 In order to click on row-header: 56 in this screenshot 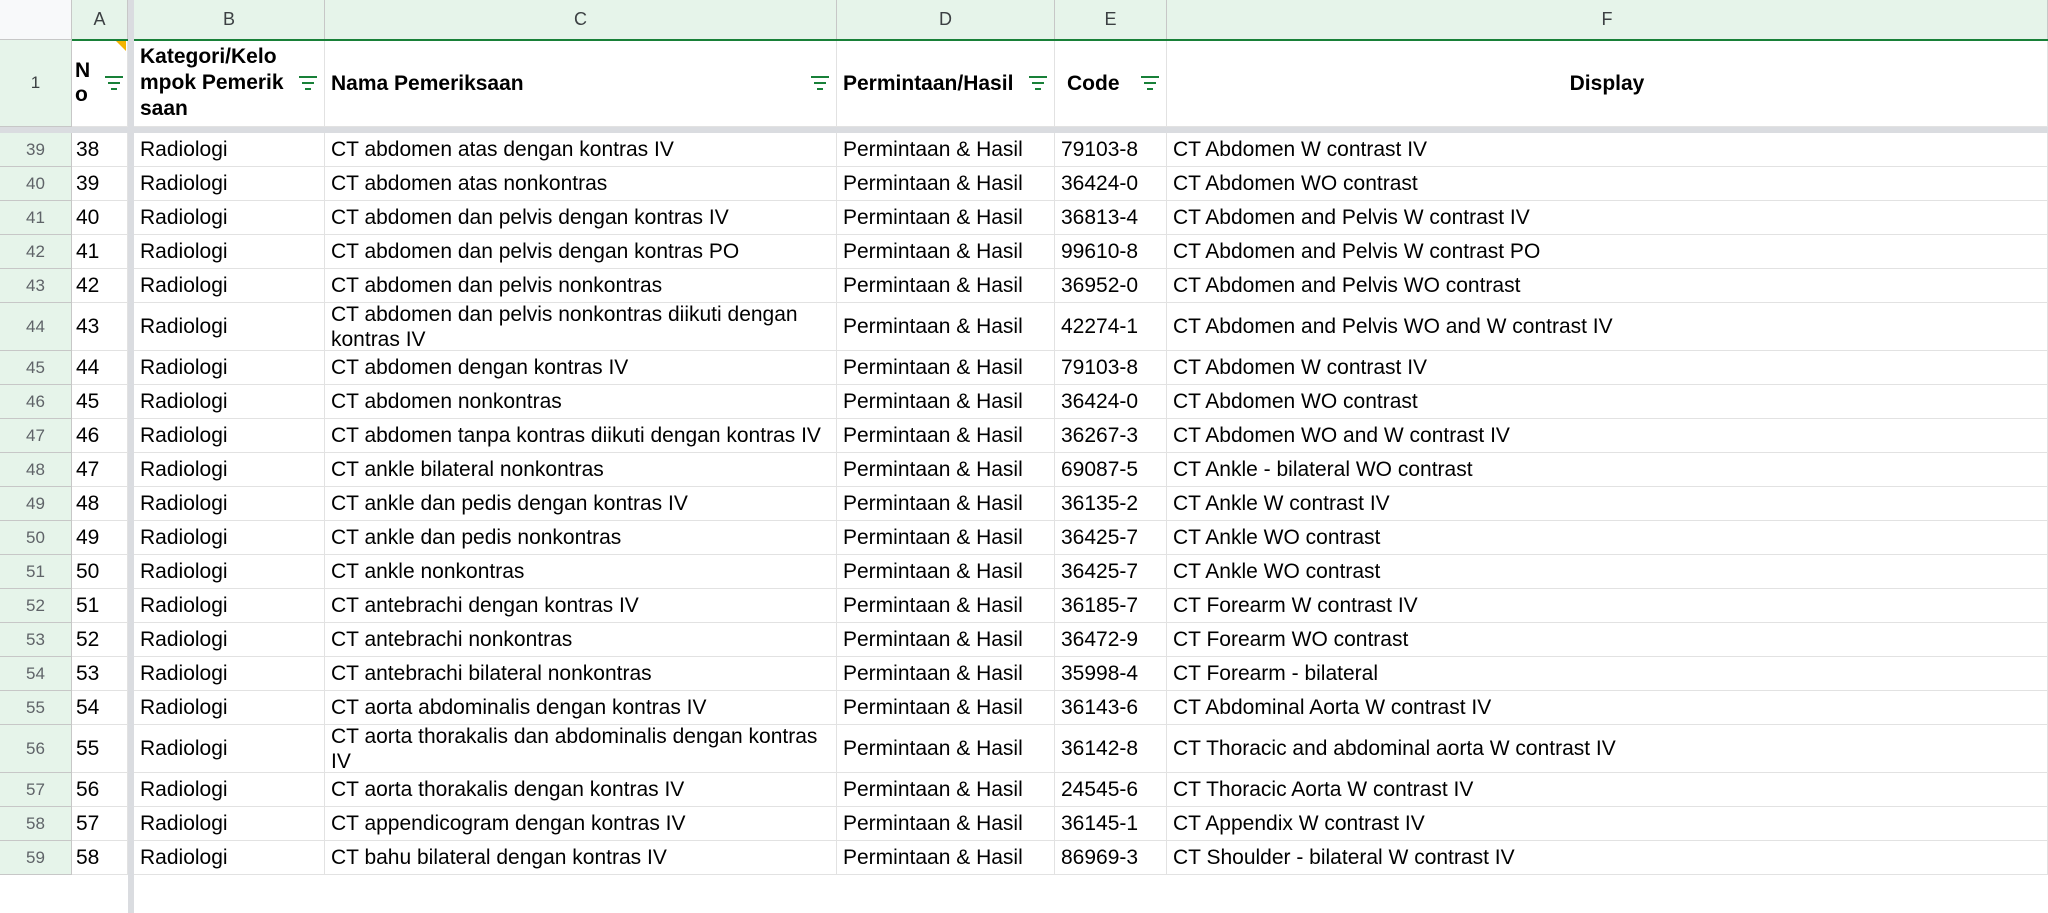, I will do `click(36, 749)`.